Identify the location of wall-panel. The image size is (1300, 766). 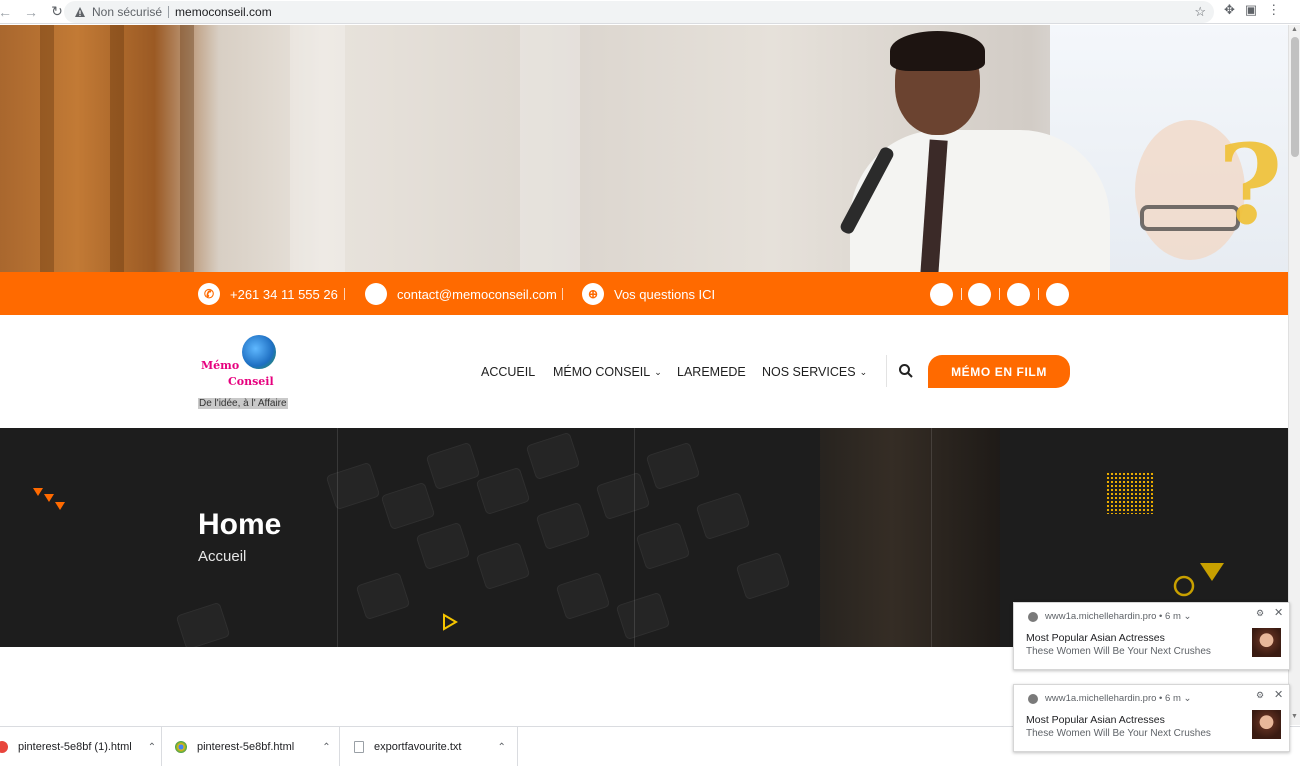
(317, 148).